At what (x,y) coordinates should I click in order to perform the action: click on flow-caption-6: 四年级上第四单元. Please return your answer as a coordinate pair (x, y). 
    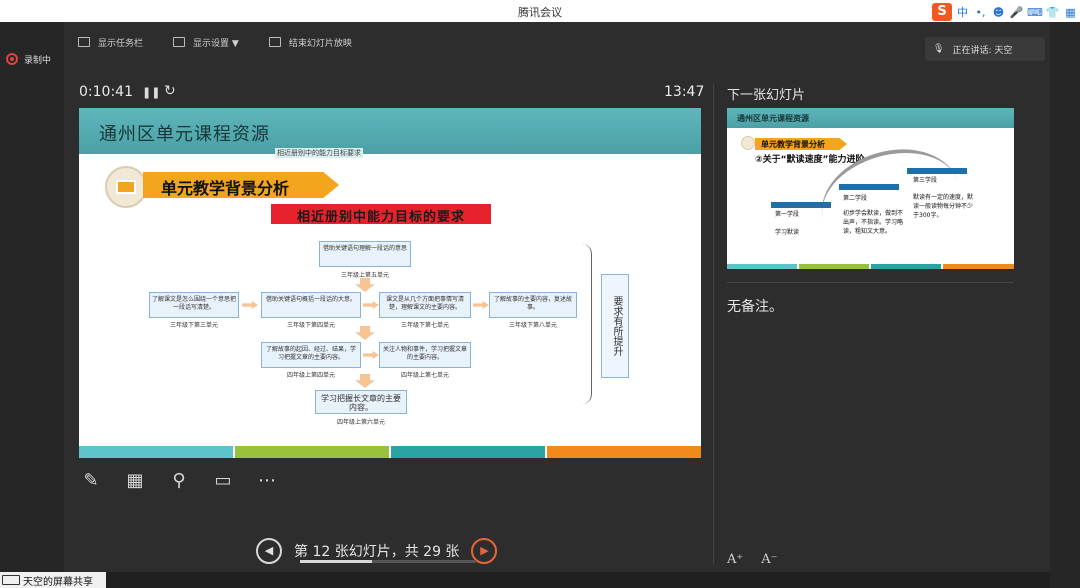
    Looking at the image, I should click on (310, 375).